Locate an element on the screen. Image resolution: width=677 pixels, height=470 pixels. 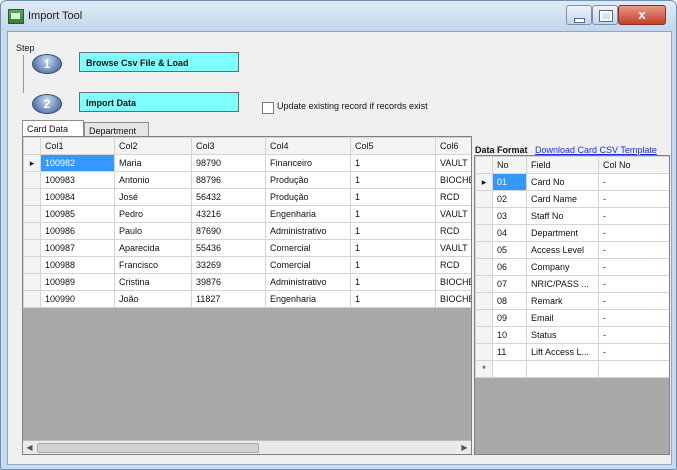
format-row: 06 Company - is located at coordinates (572, 267).